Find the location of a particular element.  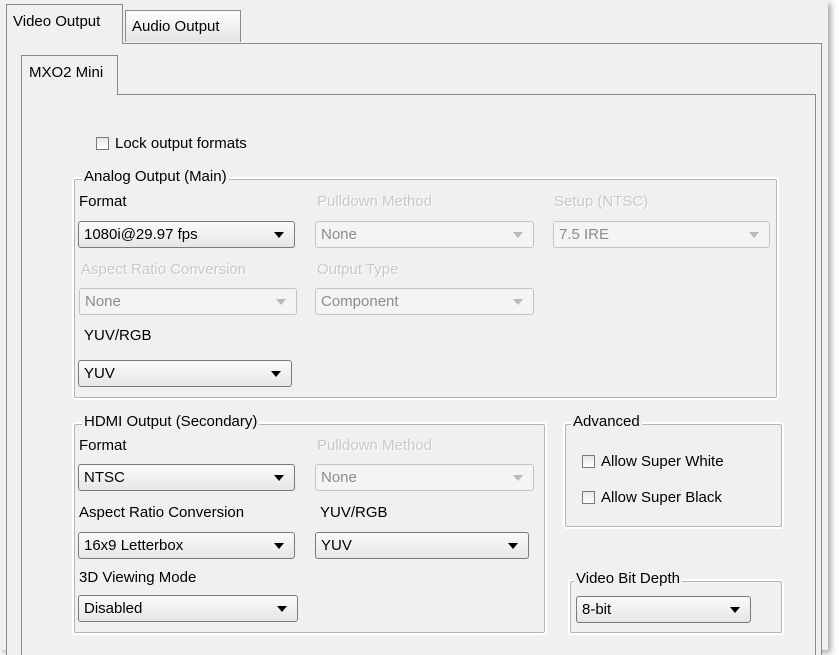

allow-super-black-checkbox: Allow Super Black is located at coordinates (652, 497).